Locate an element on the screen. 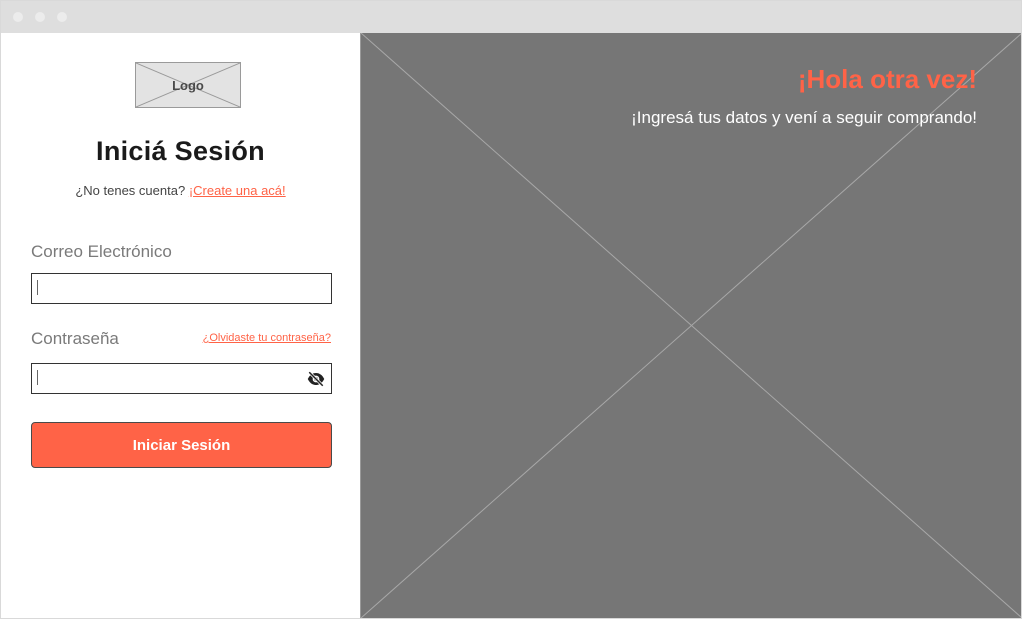 This screenshot has height=619, width=1022. hero-title: ¡Hola otra vez! is located at coordinates (887, 79).